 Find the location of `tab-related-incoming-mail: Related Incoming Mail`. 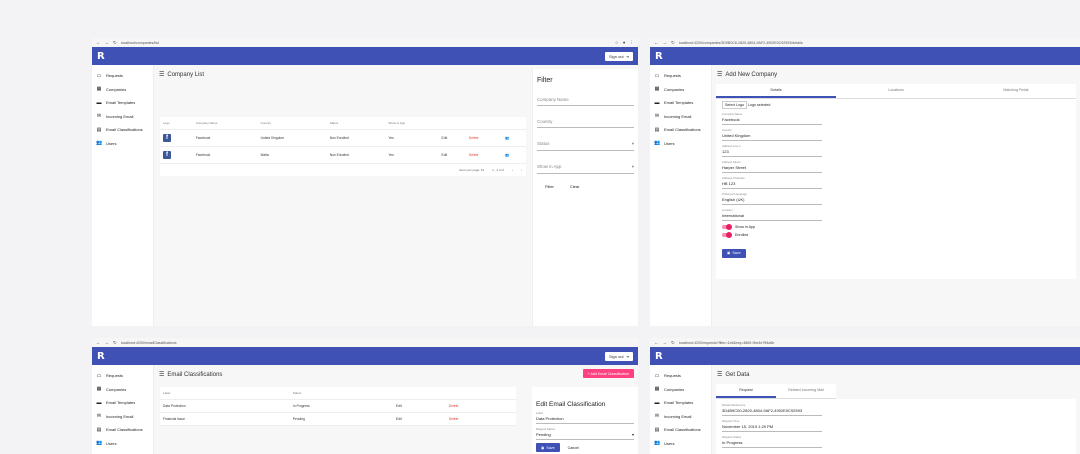

tab-related-incoming-mail: Related Incoming Mail is located at coordinates (806, 391).